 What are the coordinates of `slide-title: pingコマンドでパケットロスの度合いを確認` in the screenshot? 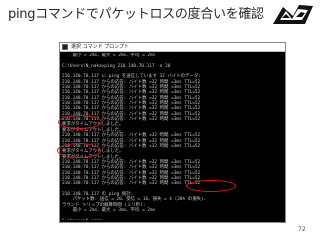 It's located at (136, 14).